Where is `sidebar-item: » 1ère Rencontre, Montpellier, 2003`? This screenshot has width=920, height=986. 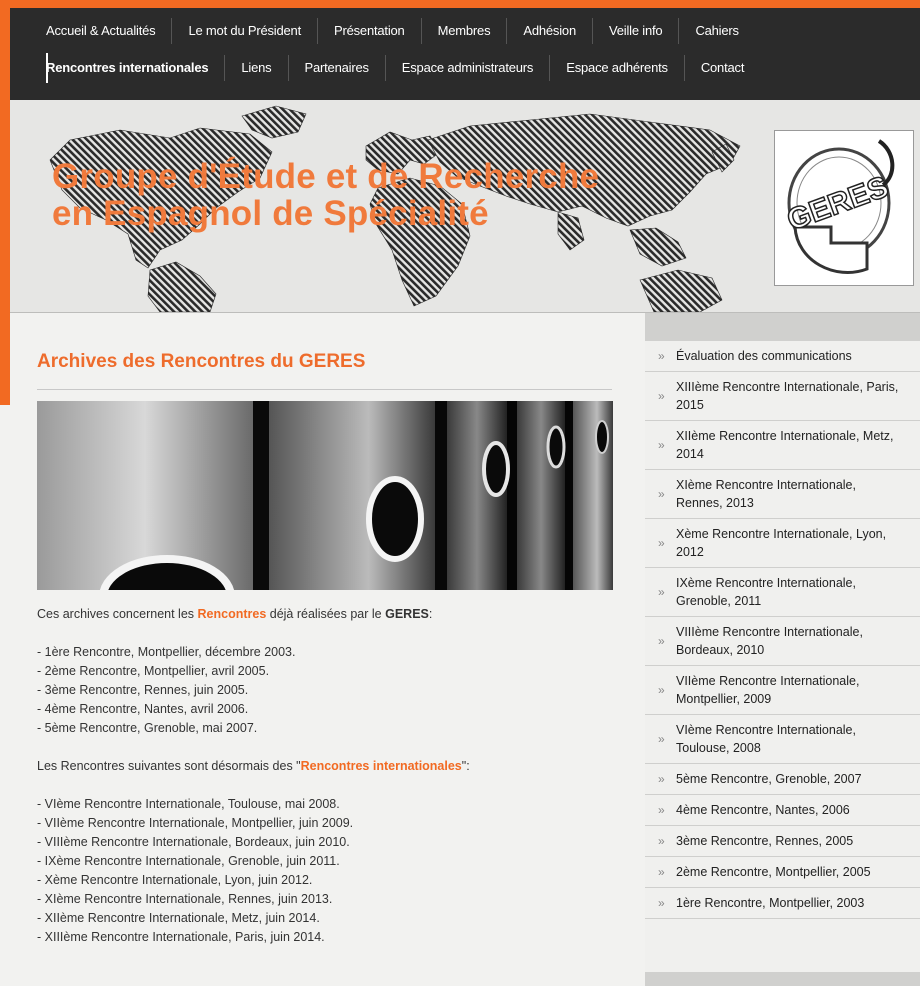
sidebar-item: » 1ère Rencontre, Montpellier, 2003 is located at coordinates (782, 903).